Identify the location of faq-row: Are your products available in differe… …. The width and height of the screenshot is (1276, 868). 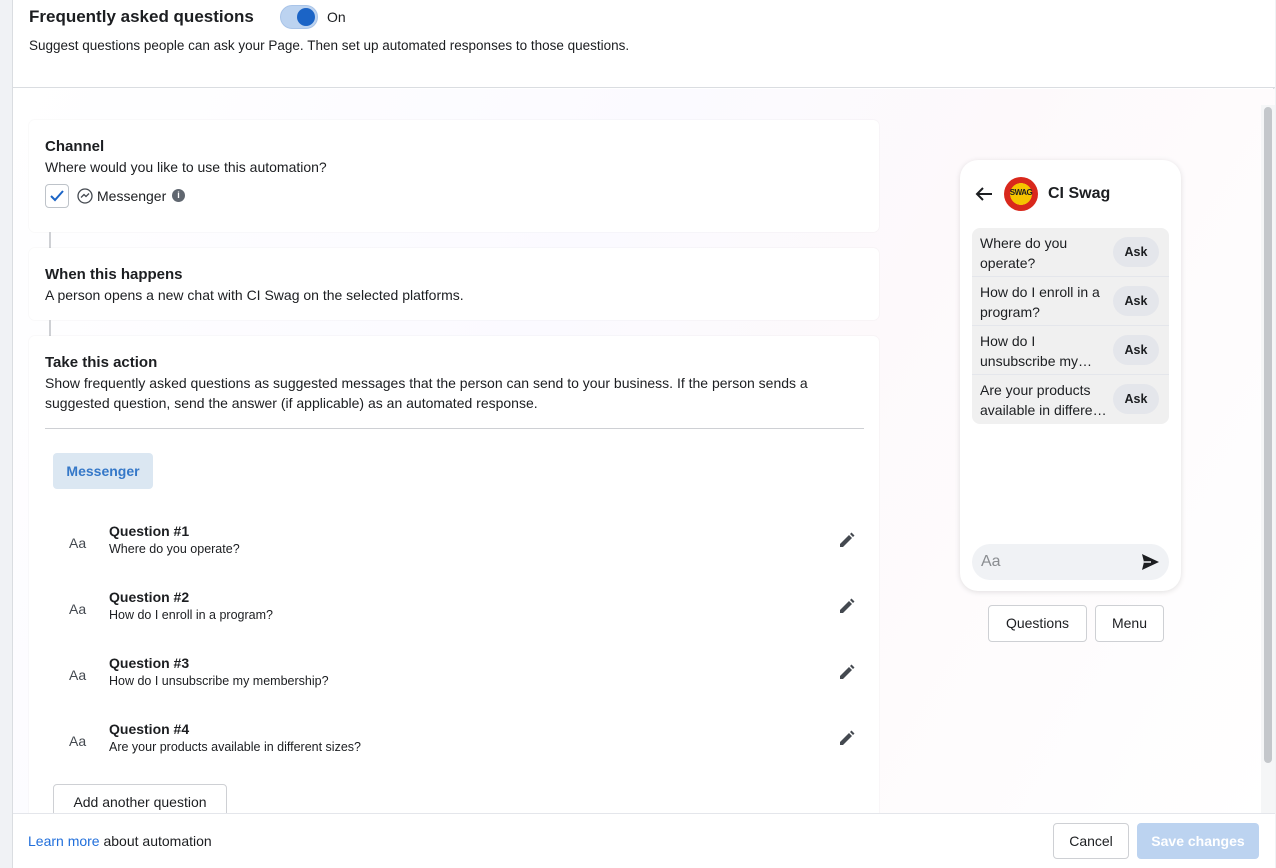
(1070, 399).